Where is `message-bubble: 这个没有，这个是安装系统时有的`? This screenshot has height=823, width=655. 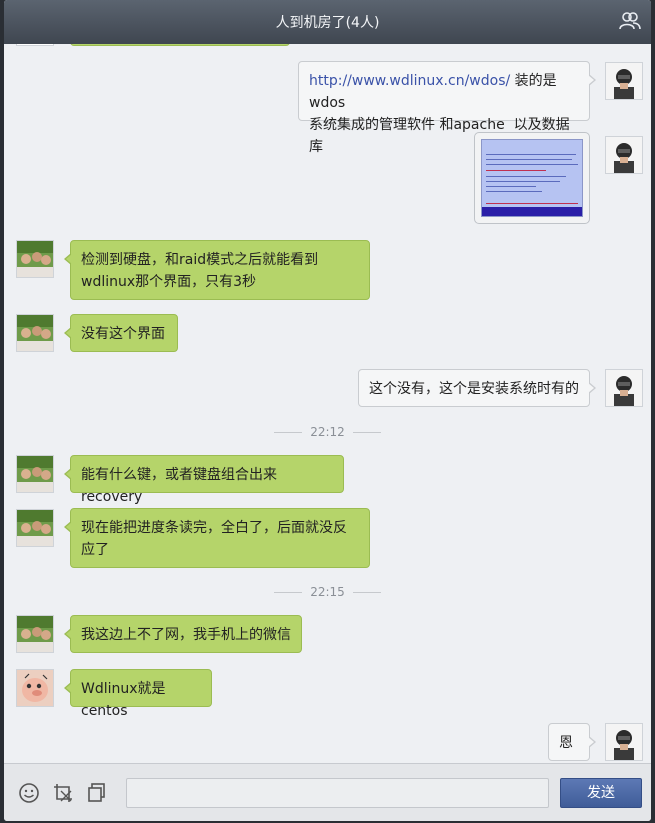
message-bubble: 这个没有，这个是安装系统时有的 is located at coordinates (477, 388).